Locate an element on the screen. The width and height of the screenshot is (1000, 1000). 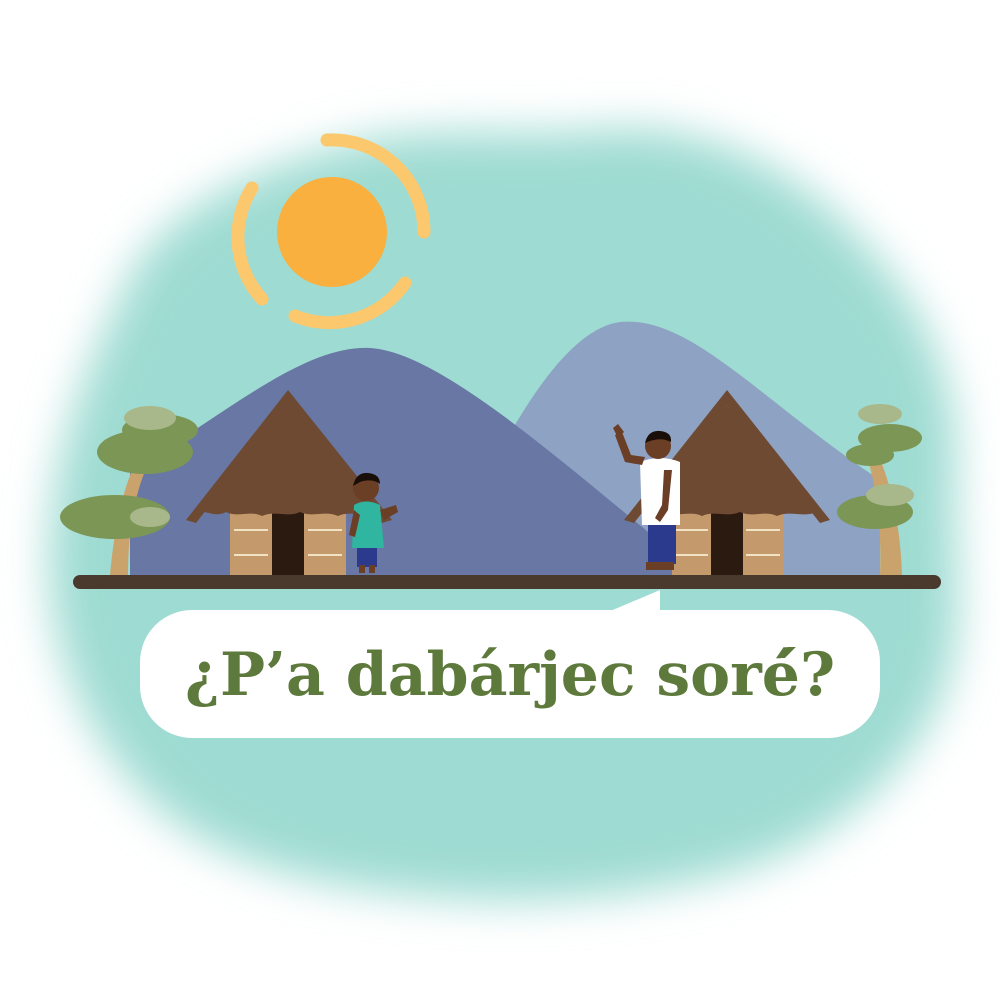
man-pants is located at coordinates (662, 542).